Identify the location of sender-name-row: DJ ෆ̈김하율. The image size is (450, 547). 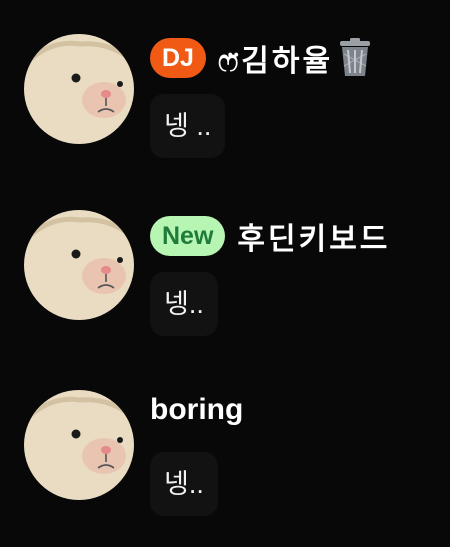
(261, 58).